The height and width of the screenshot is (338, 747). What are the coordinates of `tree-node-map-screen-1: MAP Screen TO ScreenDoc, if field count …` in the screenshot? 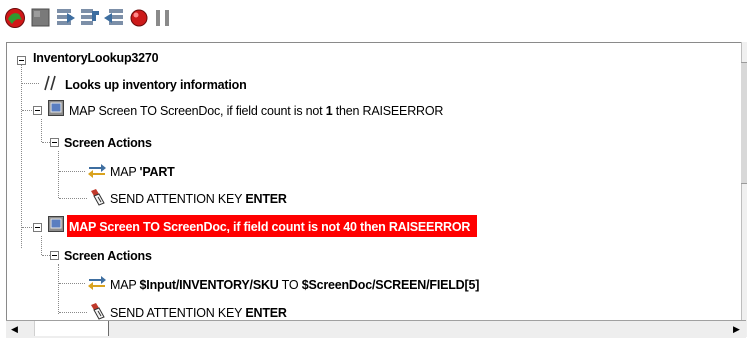 It's located at (256, 110).